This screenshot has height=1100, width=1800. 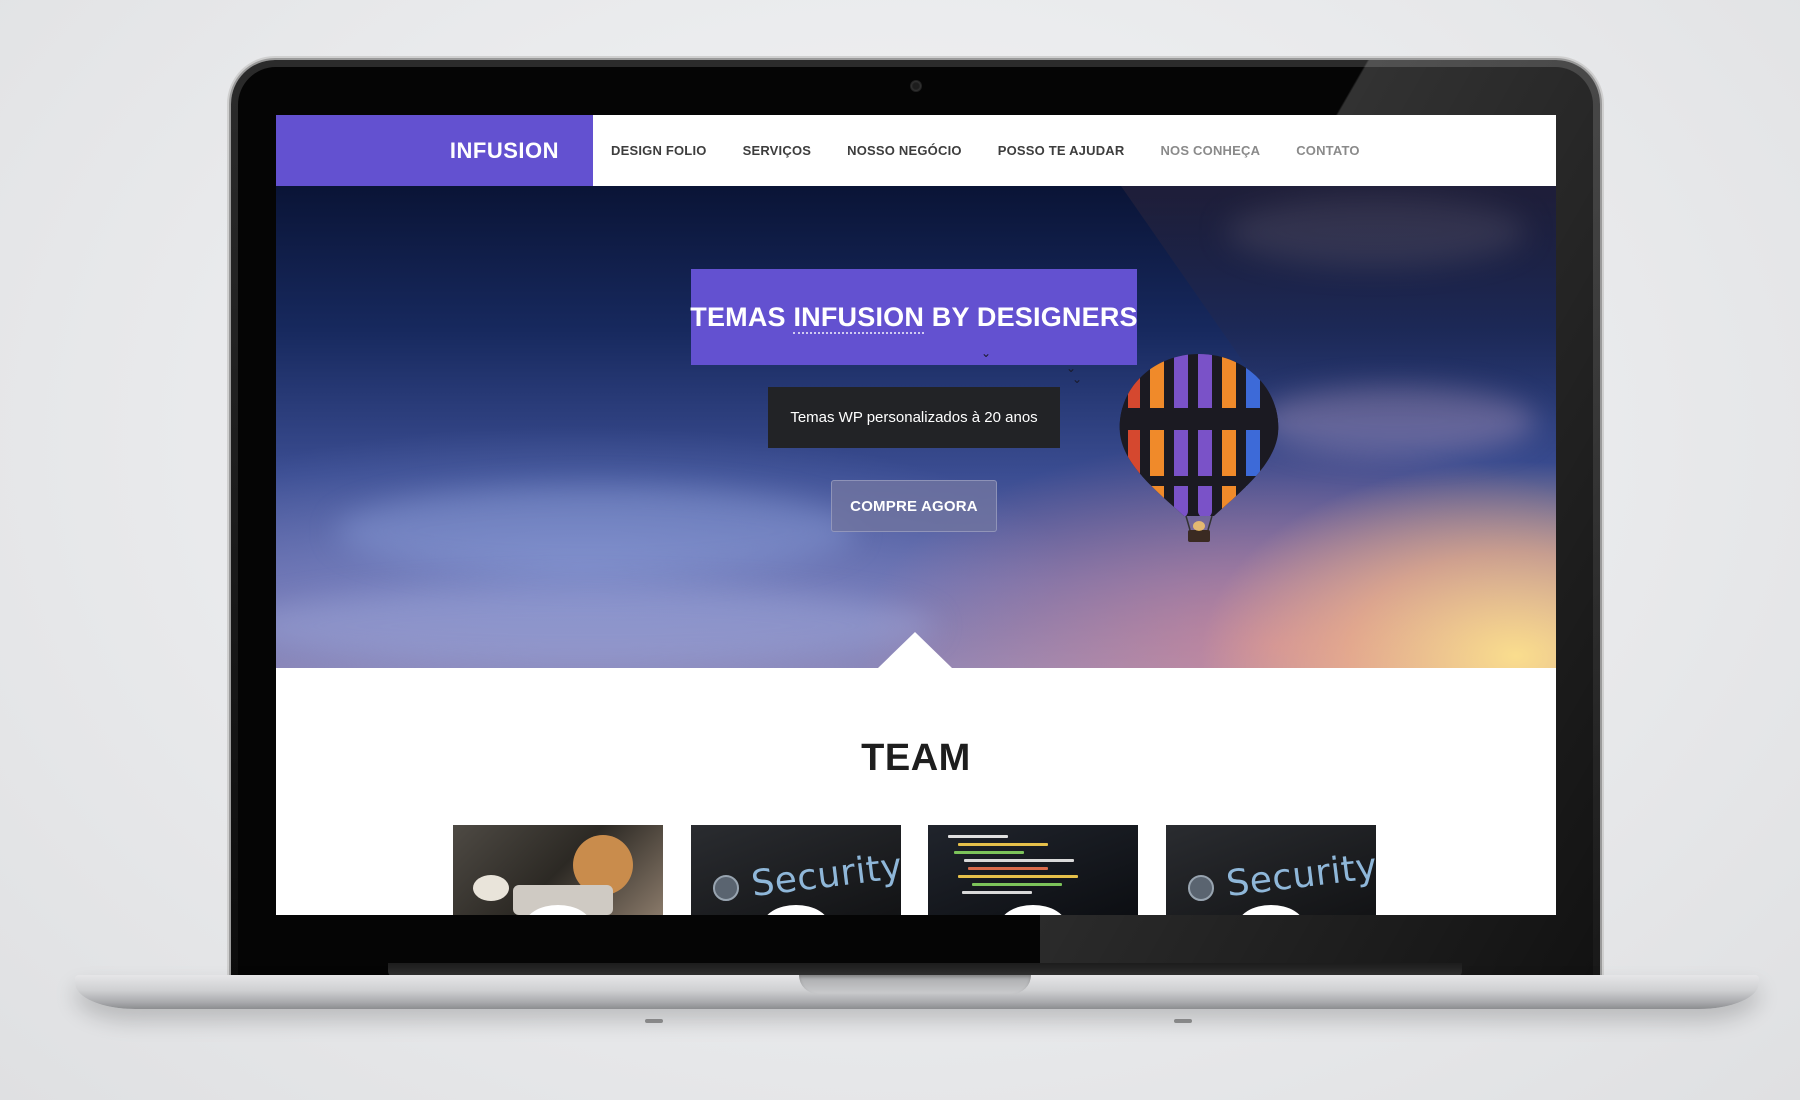 What do you see at coordinates (1031, 316) in the screenshot?
I see `hero-title-post: BY DESIGNERS` at bounding box center [1031, 316].